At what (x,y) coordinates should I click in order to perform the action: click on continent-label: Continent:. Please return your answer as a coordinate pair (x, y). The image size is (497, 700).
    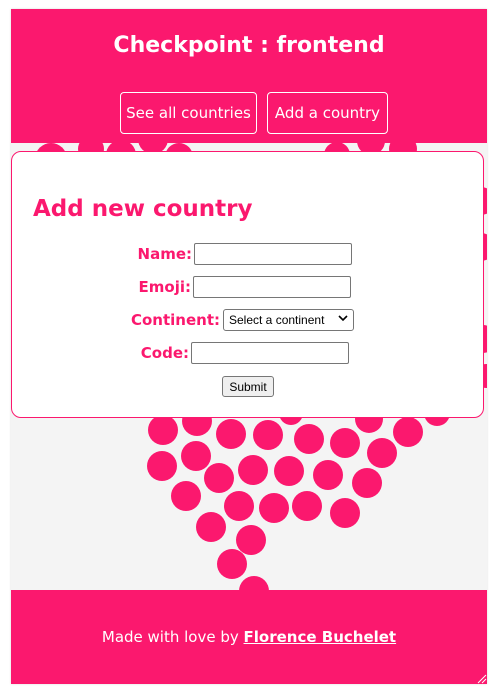
    Looking at the image, I should click on (175, 320).